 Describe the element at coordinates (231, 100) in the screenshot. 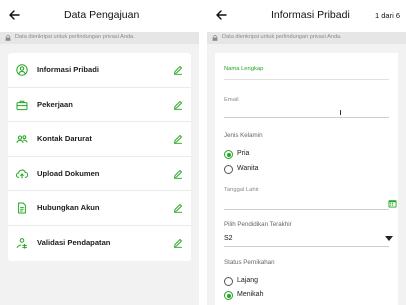

I see `email-label: Email` at that location.